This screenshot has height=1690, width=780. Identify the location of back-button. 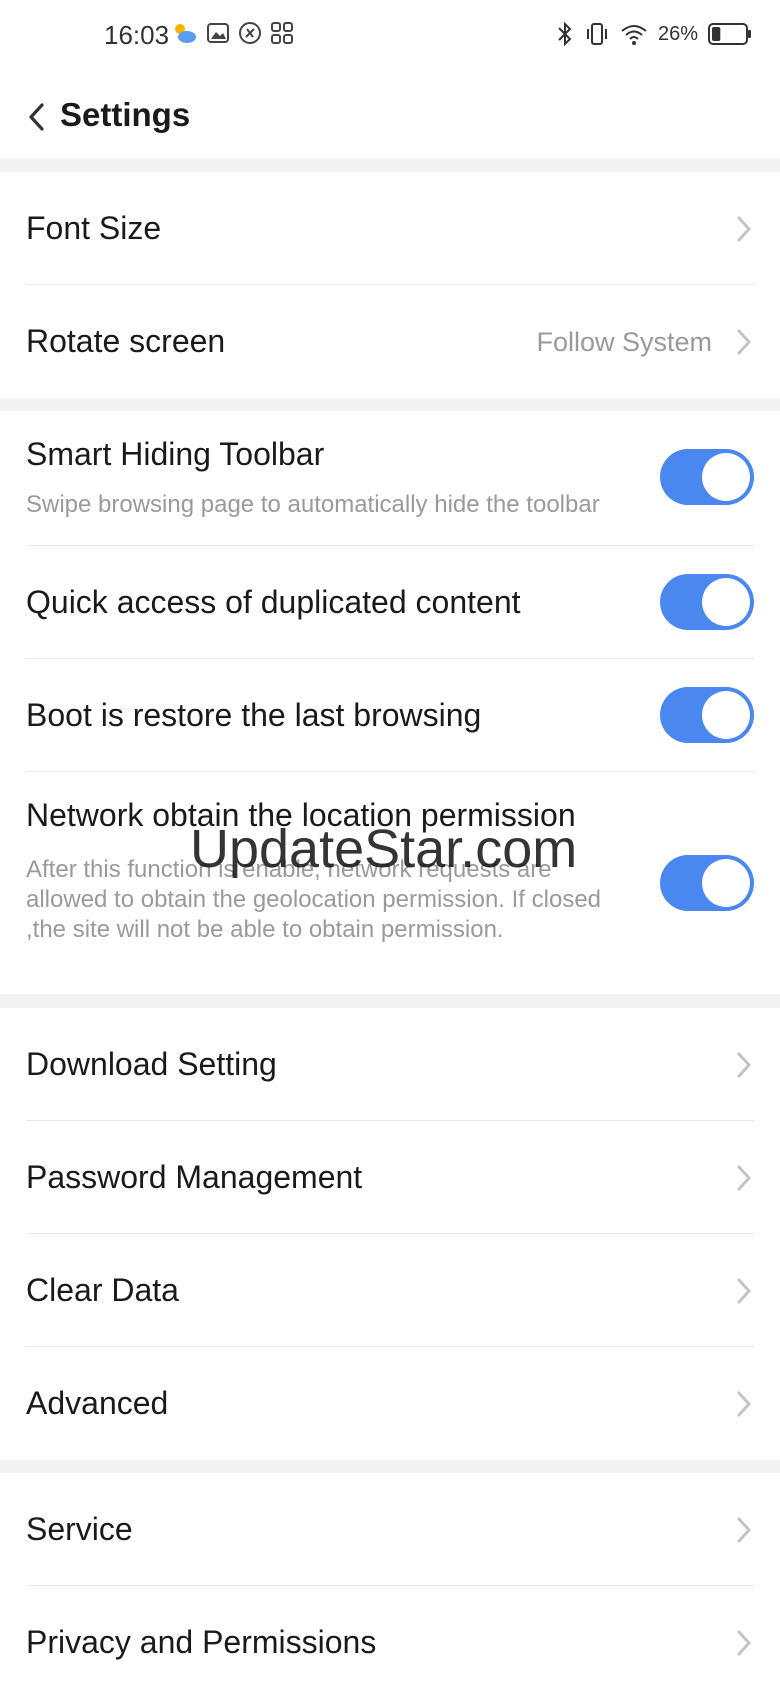
(37, 117).